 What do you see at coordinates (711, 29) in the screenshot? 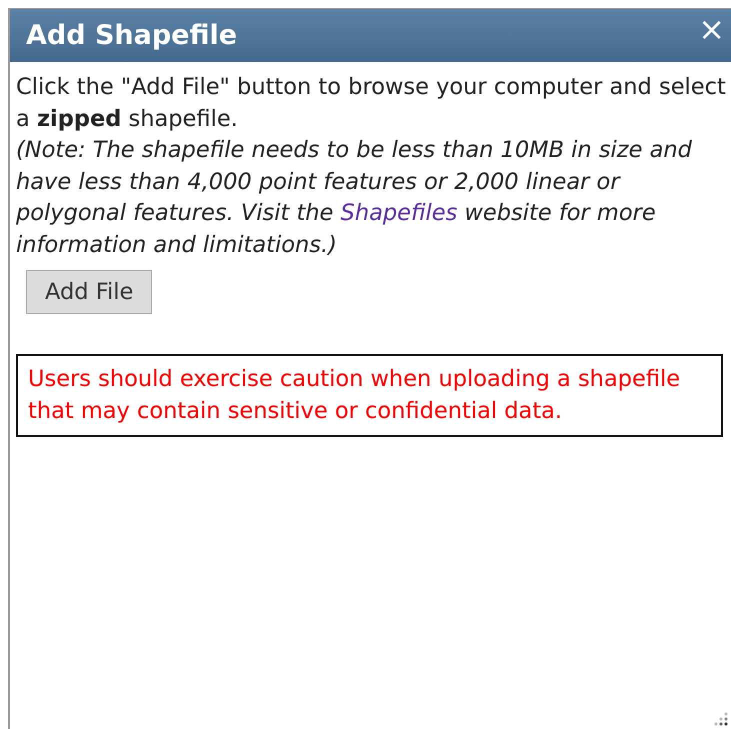
I see `close-button: ×` at bounding box center [711, 29].